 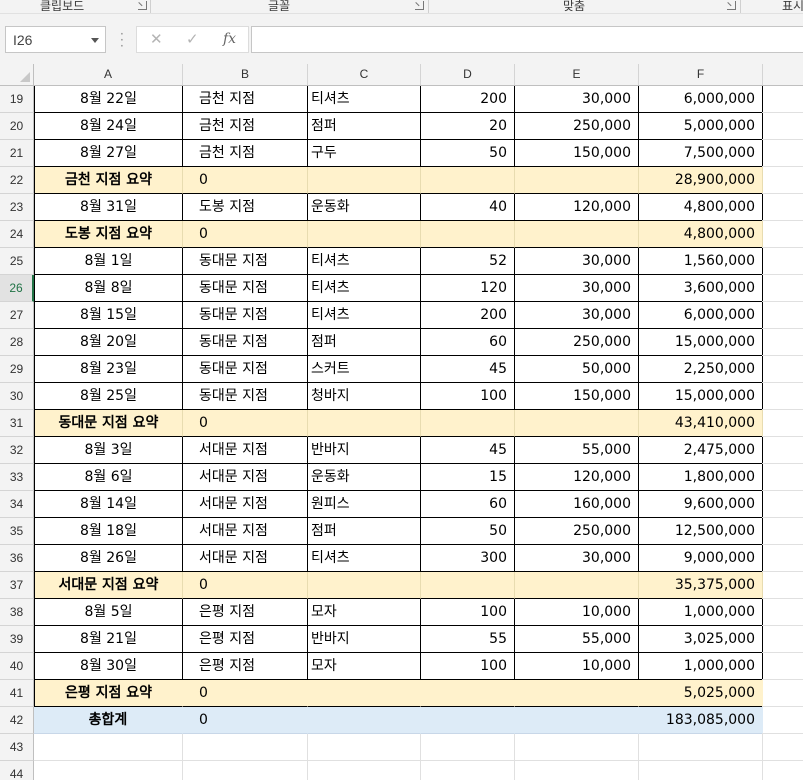 What do you see at coordinates (108, 153) in the screenshot?
I see `cell-a: 8월 27일` at bounding box center [108, 153].